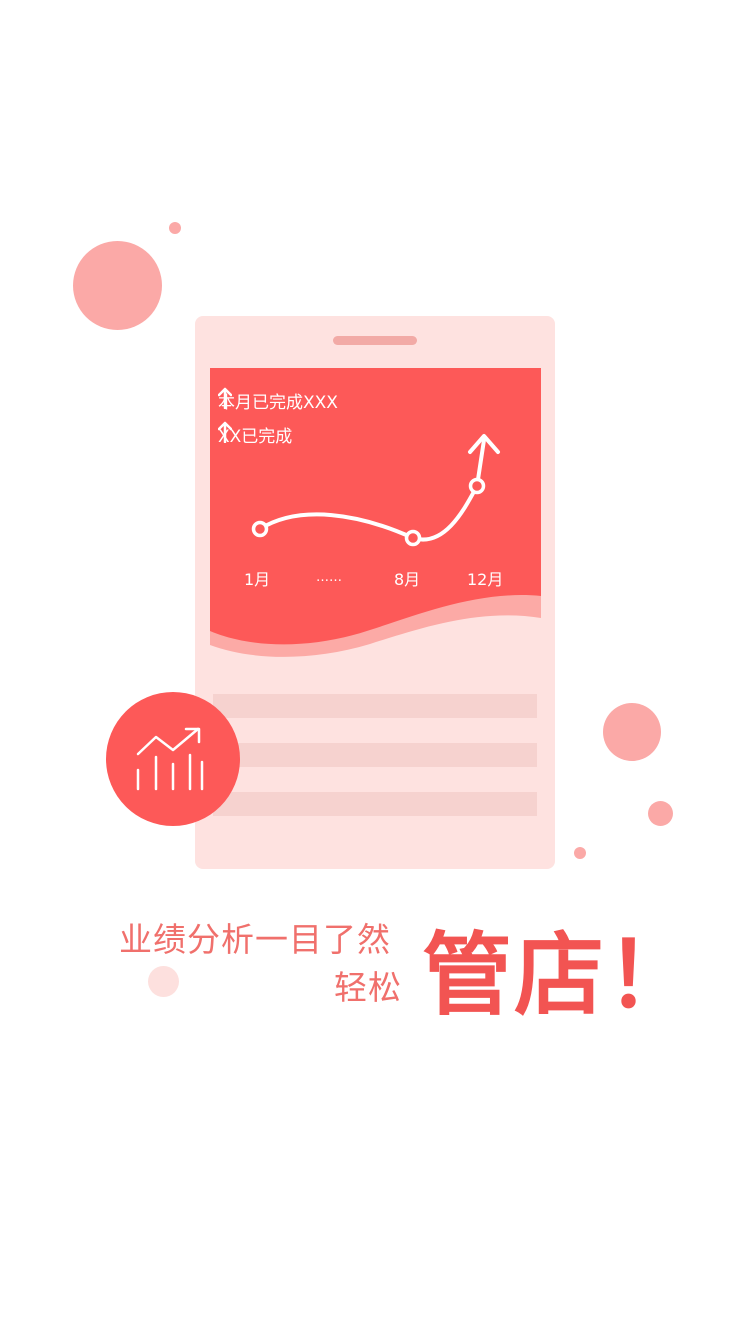  Describe the element at coordinates (660, 813) in the screenshot. I see `decor-bubble-right-small` at that location.